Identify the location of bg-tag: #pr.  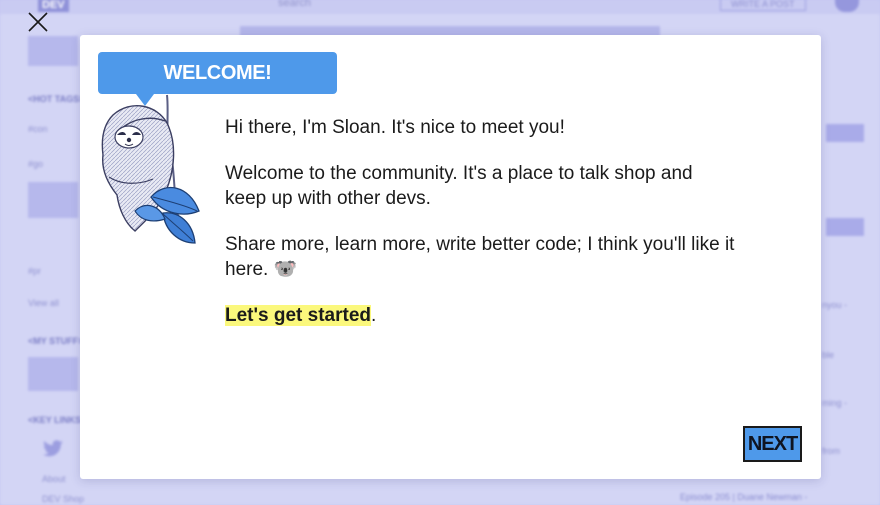
(35, 271).